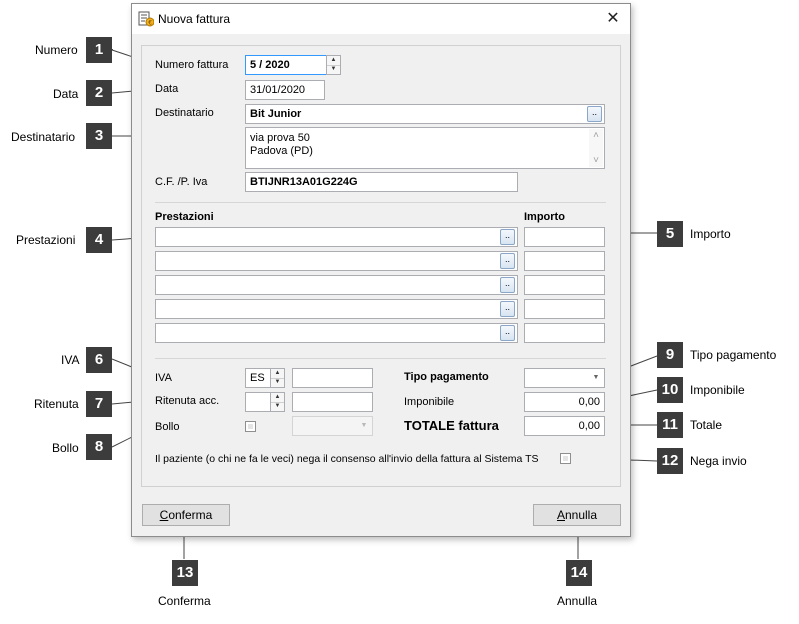  Describe the element at coordinates (670, 390) in the screenshot. I see `callout-badge-10: 10` at that location.